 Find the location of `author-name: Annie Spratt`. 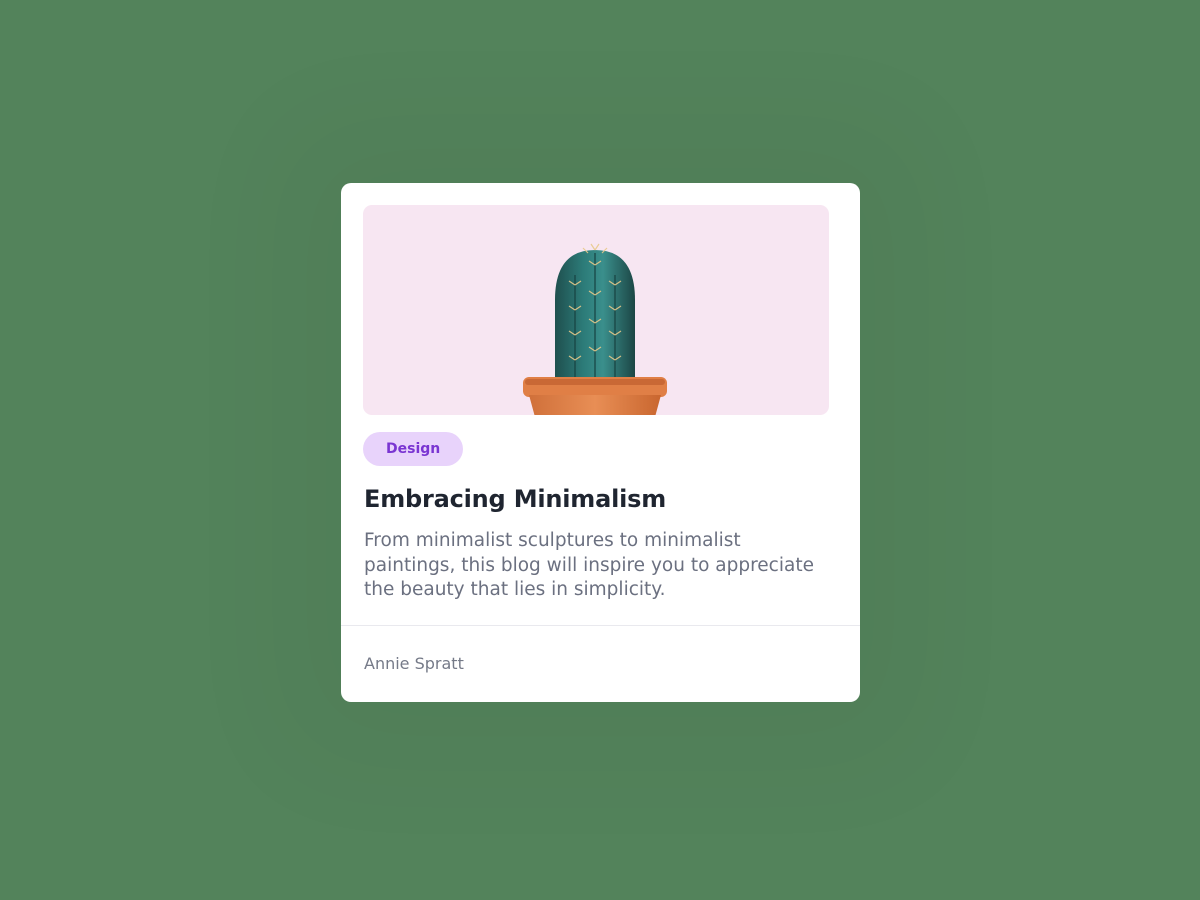

author-name: Annie Spratt is located at coordinates (414, 663).